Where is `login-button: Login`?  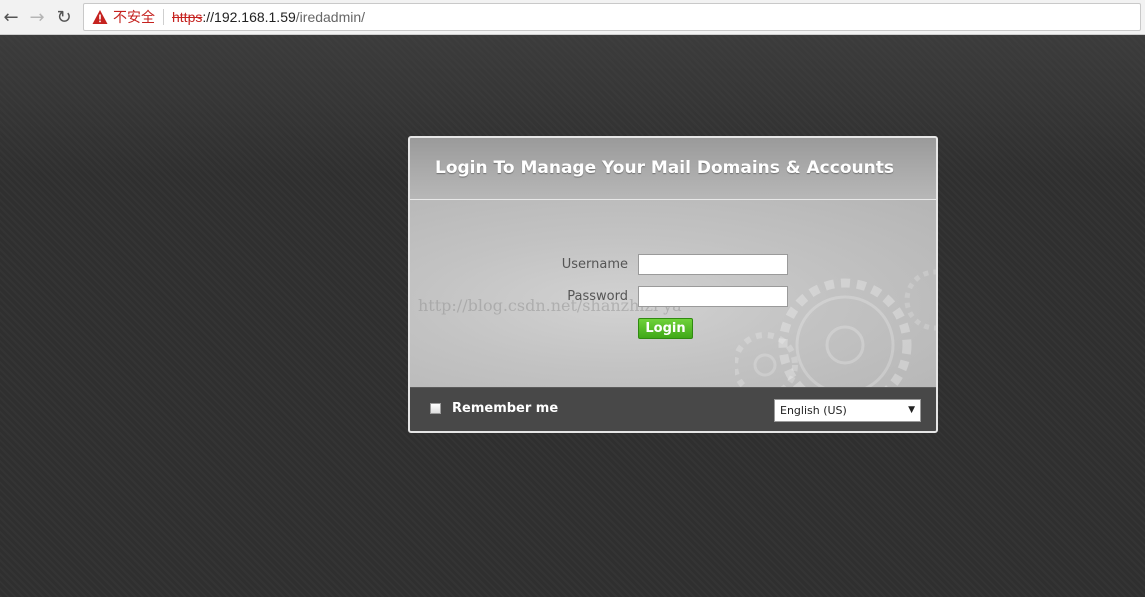
login-button: Login is located at coordinates (665, 328).